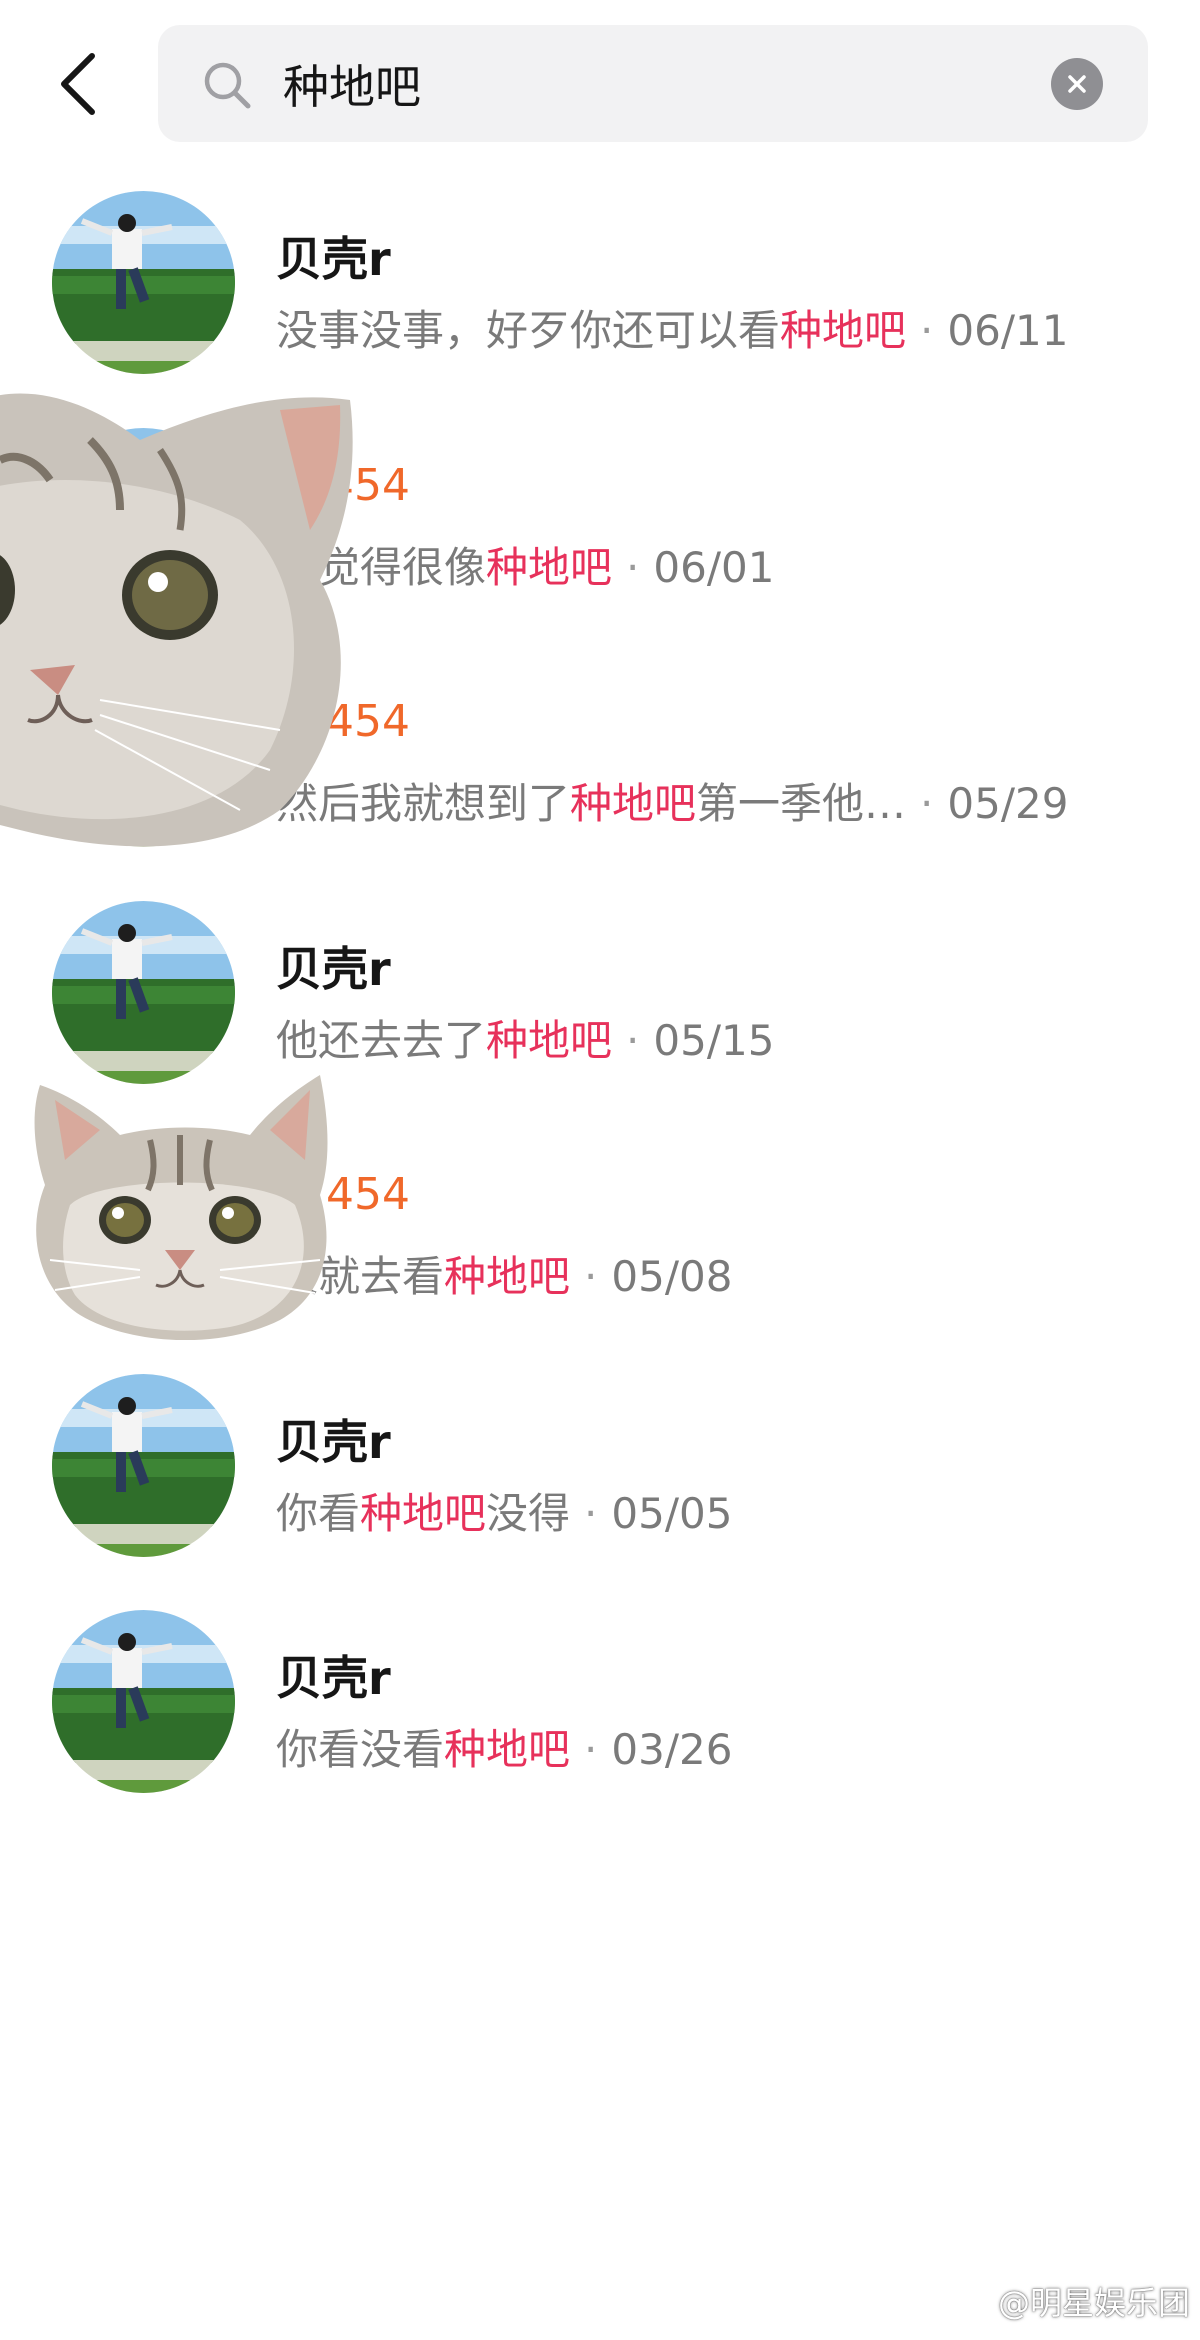 Image resolution: width=1200 pixels, height=2340 pixels. What do you see at coordinates (714, 567) in the screenshot?
I see `message-date: 06/01` at bounding box center [714, 567].